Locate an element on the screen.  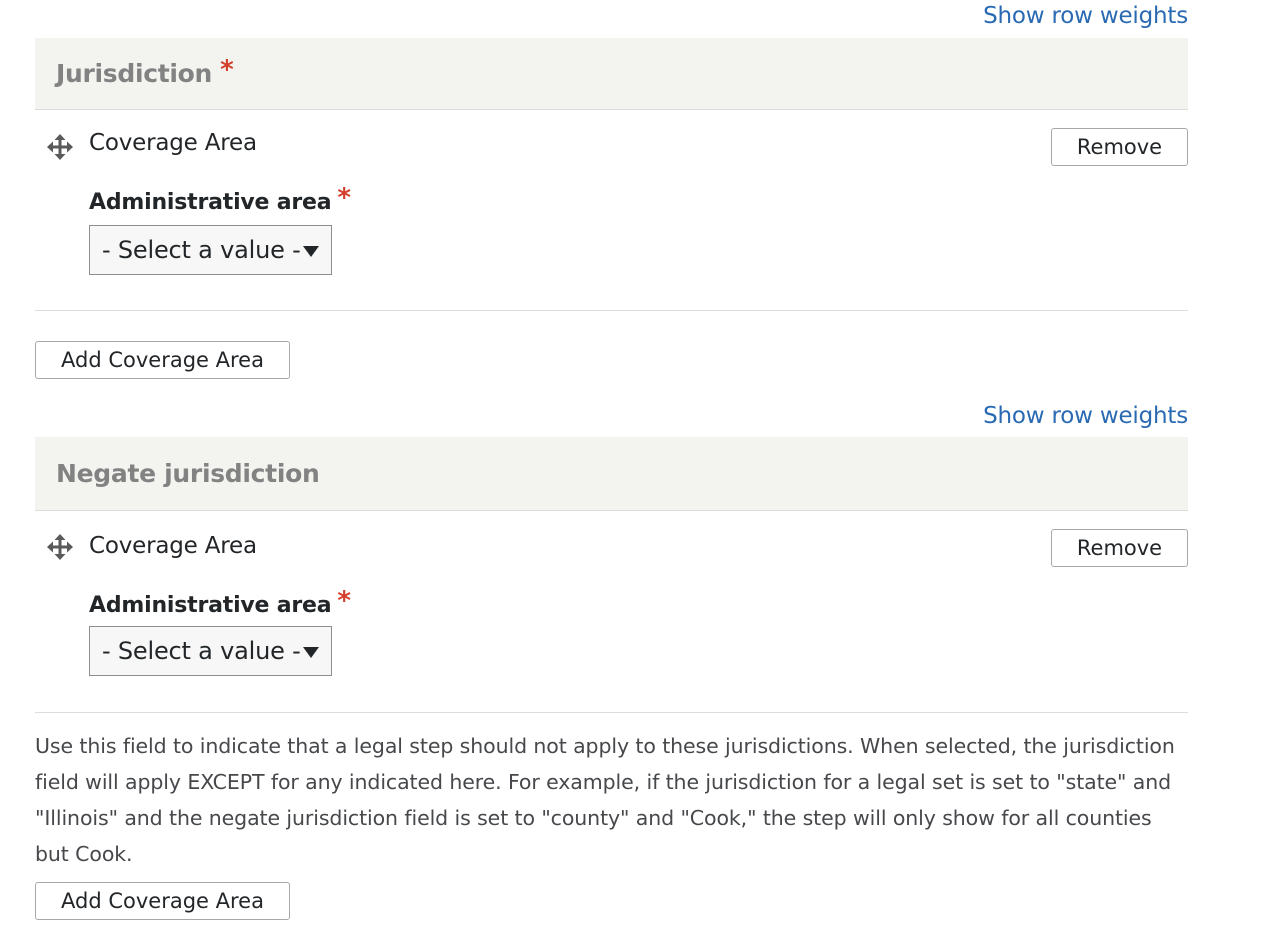
section-title: Negate jurisdiction is located at coordinates (188, 473).